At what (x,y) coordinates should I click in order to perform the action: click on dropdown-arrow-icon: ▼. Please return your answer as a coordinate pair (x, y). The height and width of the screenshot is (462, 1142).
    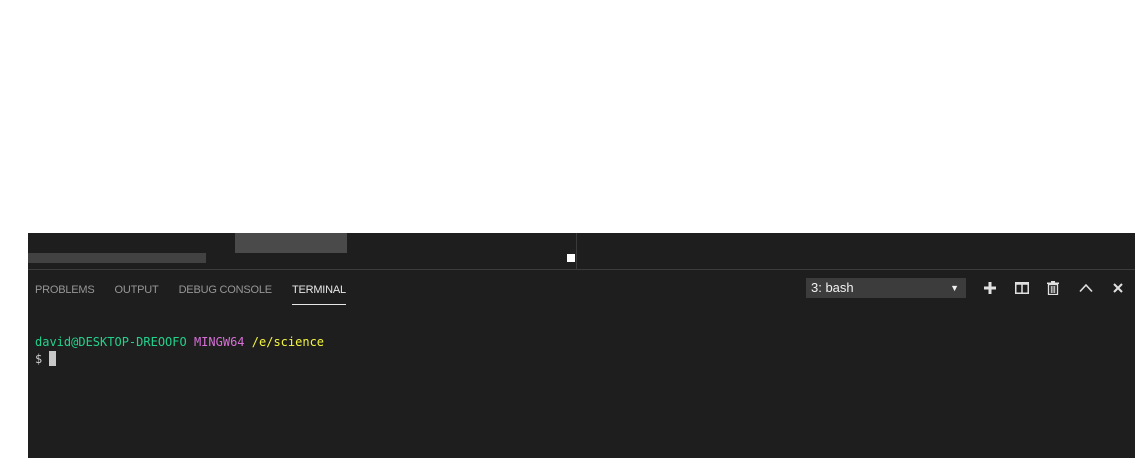
    Looking at the image, I should click on (954, 288).